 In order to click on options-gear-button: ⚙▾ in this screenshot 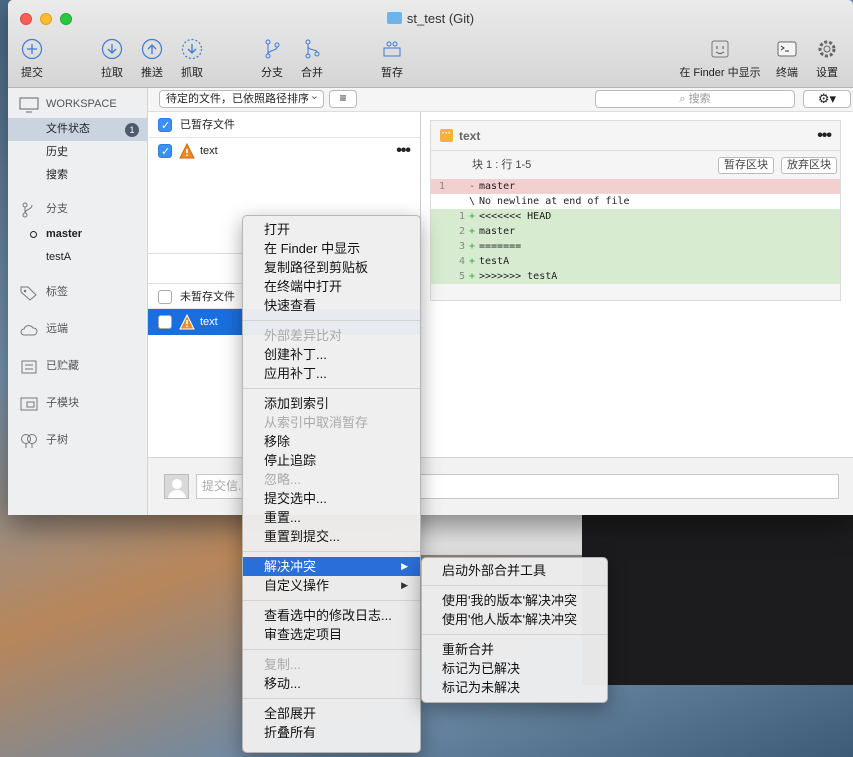, I will do `click(827, 99)`.